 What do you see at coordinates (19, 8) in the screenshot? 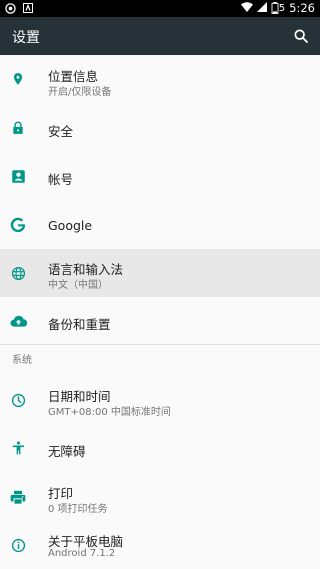
I see `notification-icons` at bounding box center [19, 8].